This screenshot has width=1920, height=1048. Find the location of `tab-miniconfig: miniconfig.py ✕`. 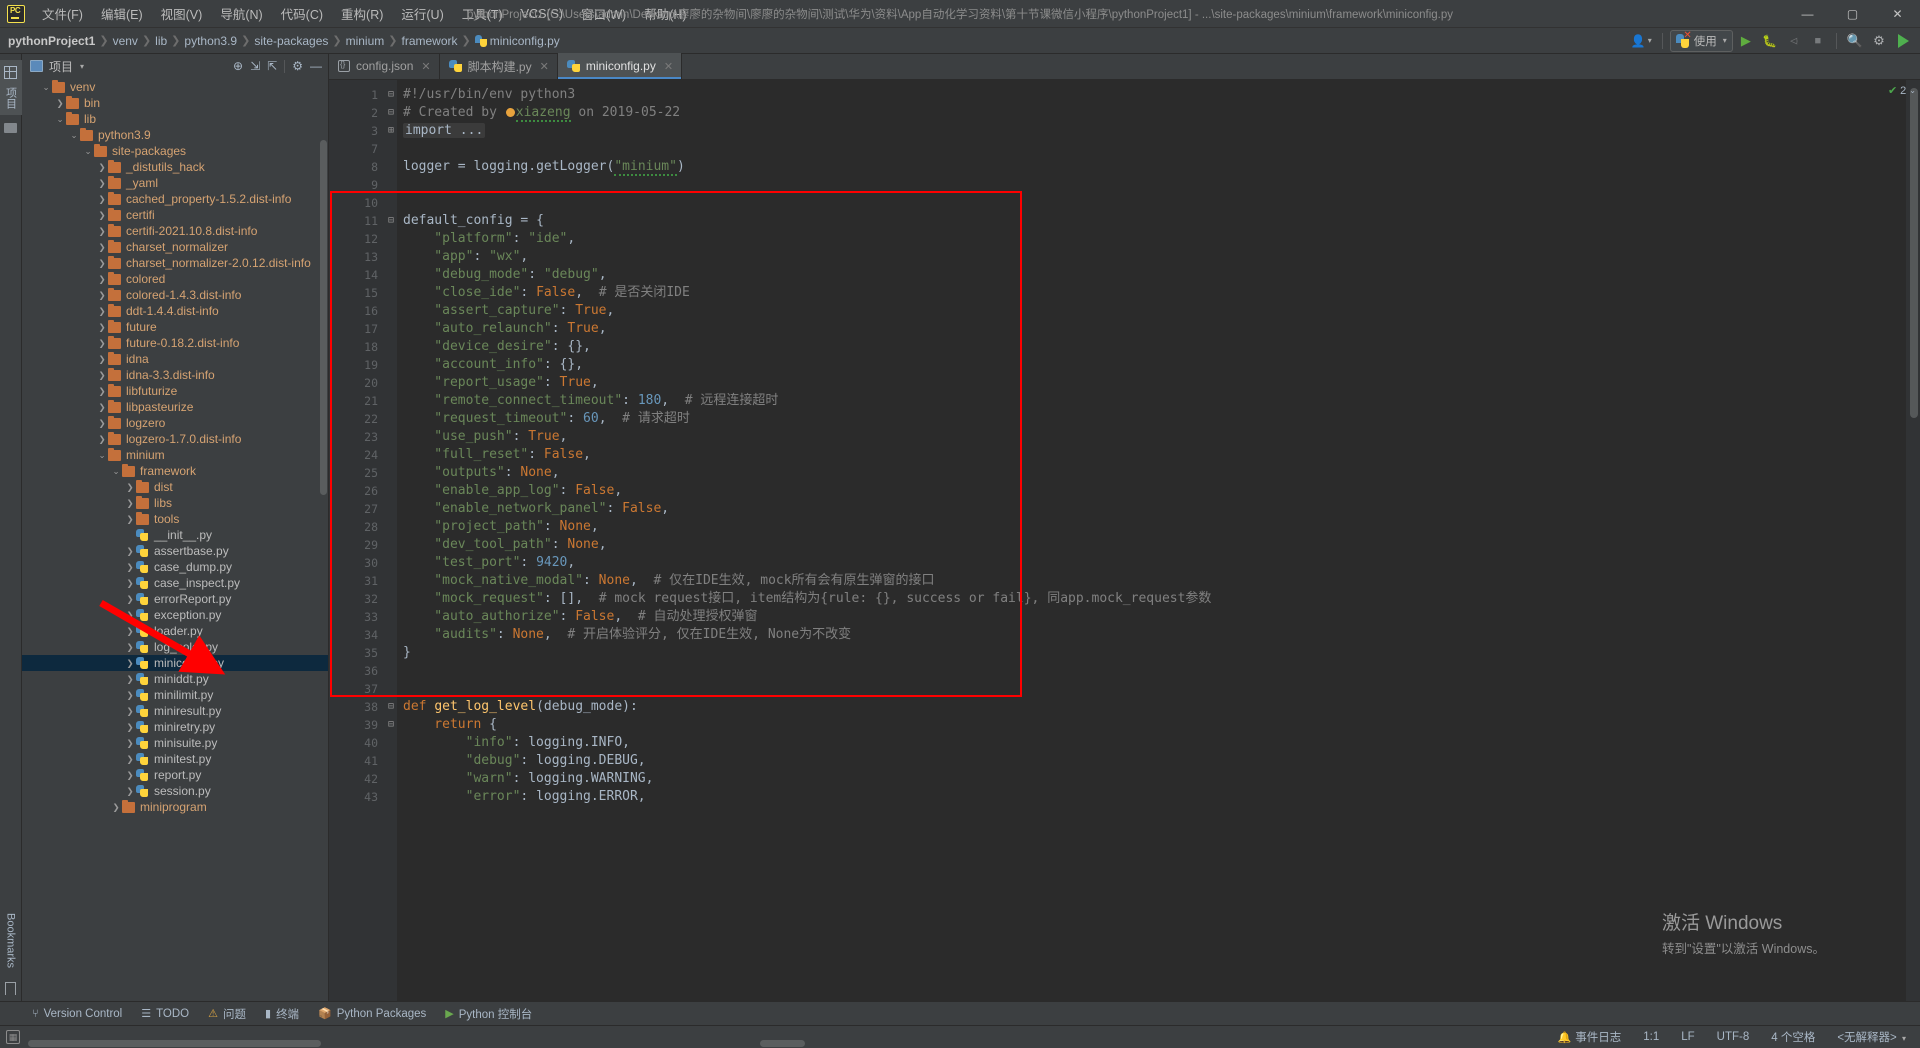

tab-miniconfig: miniconfig.py ✕ is located at coordinates (620, 66).